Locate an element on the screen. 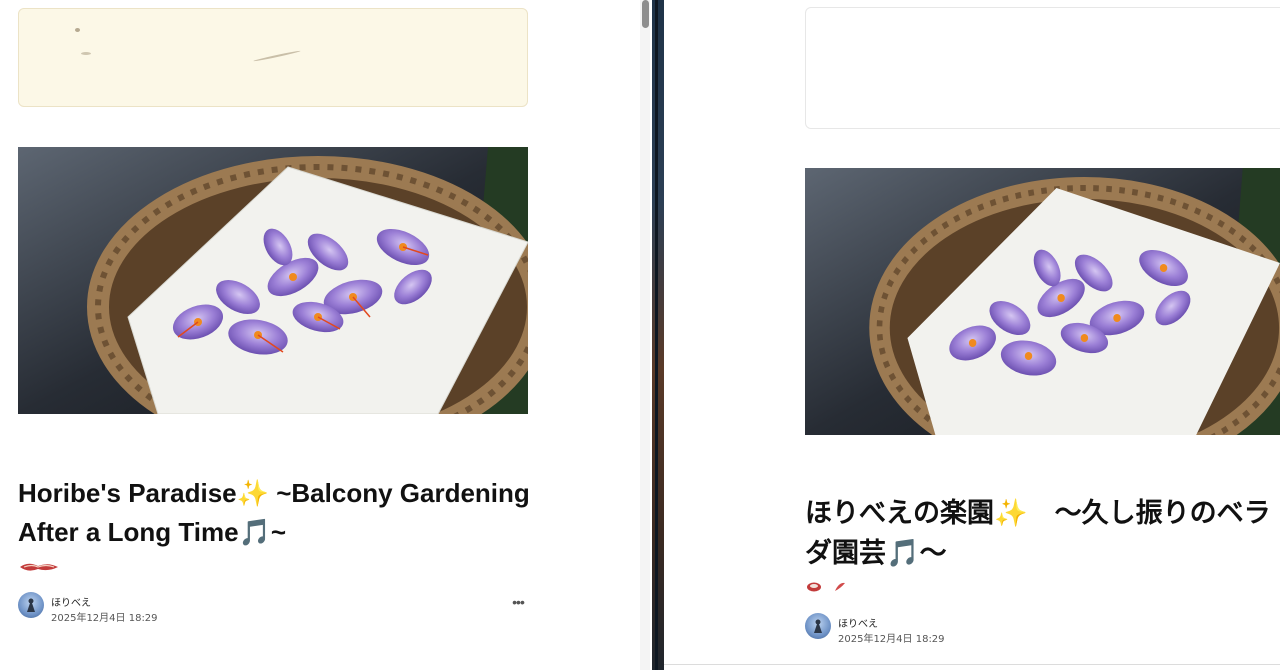 The width and height of the screenshot is (1280, 670). saffron-crocus-photo is located at coordinates (1042, 301).